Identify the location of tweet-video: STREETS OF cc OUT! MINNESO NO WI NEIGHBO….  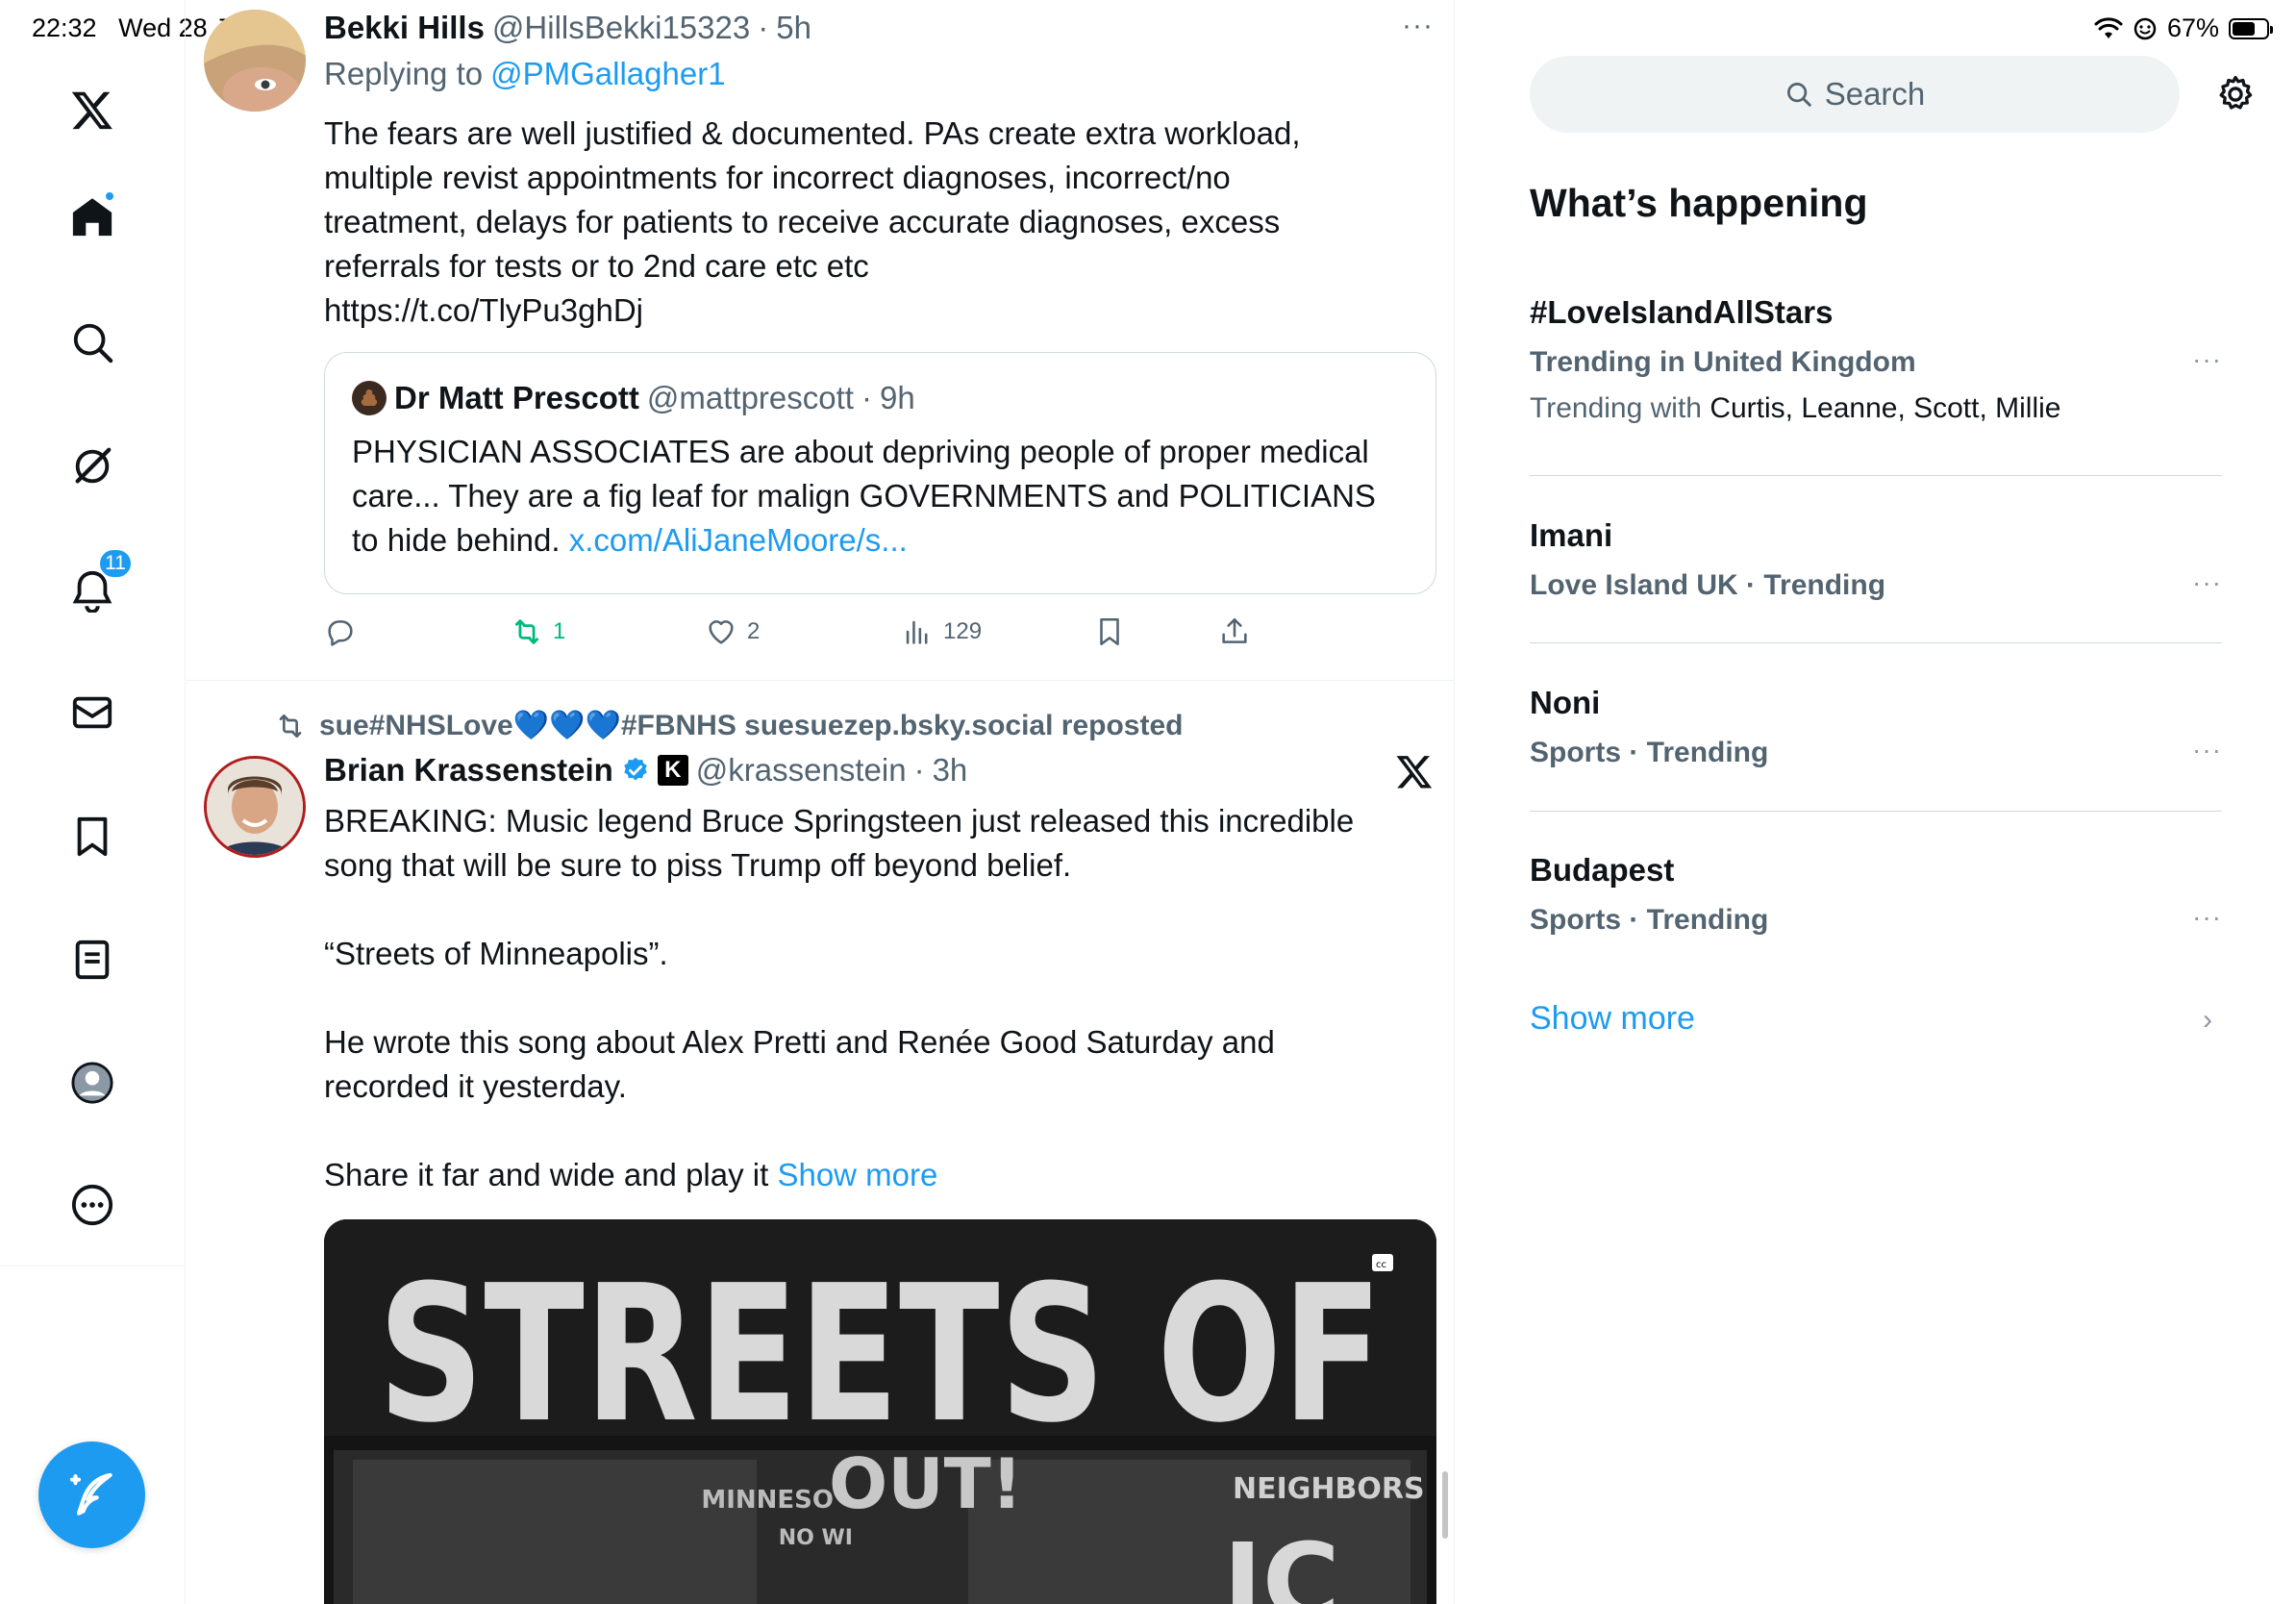
(880, 1411).